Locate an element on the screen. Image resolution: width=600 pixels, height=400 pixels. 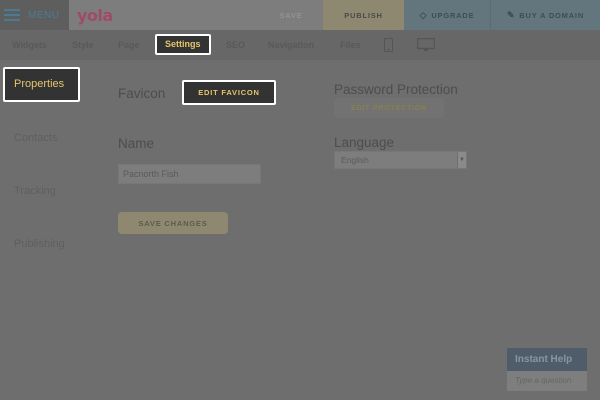
menu-label: MENU is located at coordinates (44, 15).